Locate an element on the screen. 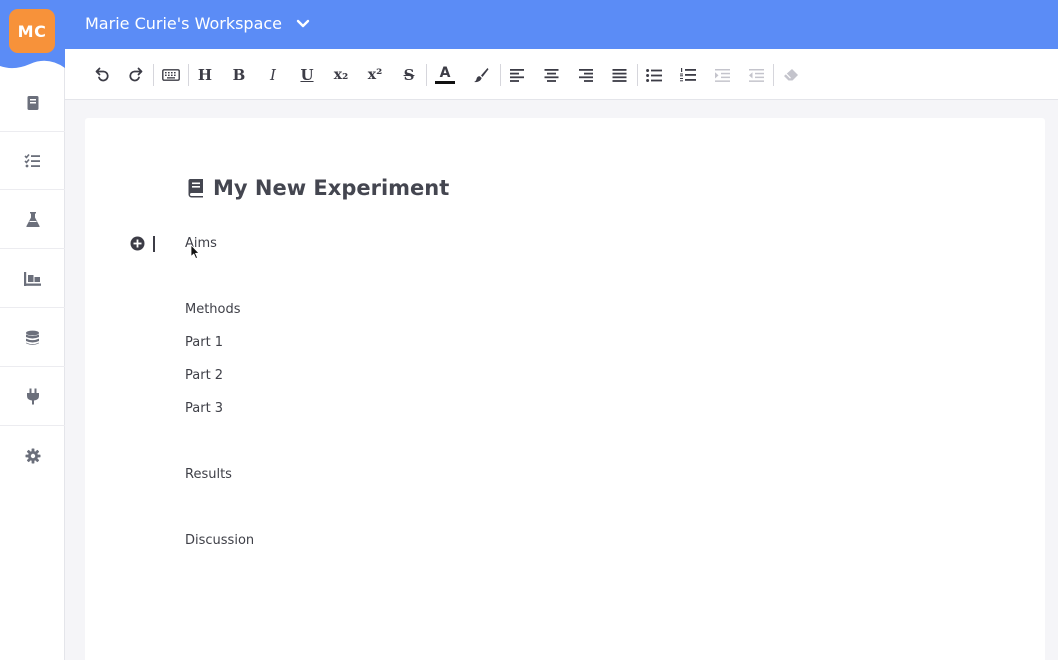  font-color-button: A is located at coordinates (445, 75).